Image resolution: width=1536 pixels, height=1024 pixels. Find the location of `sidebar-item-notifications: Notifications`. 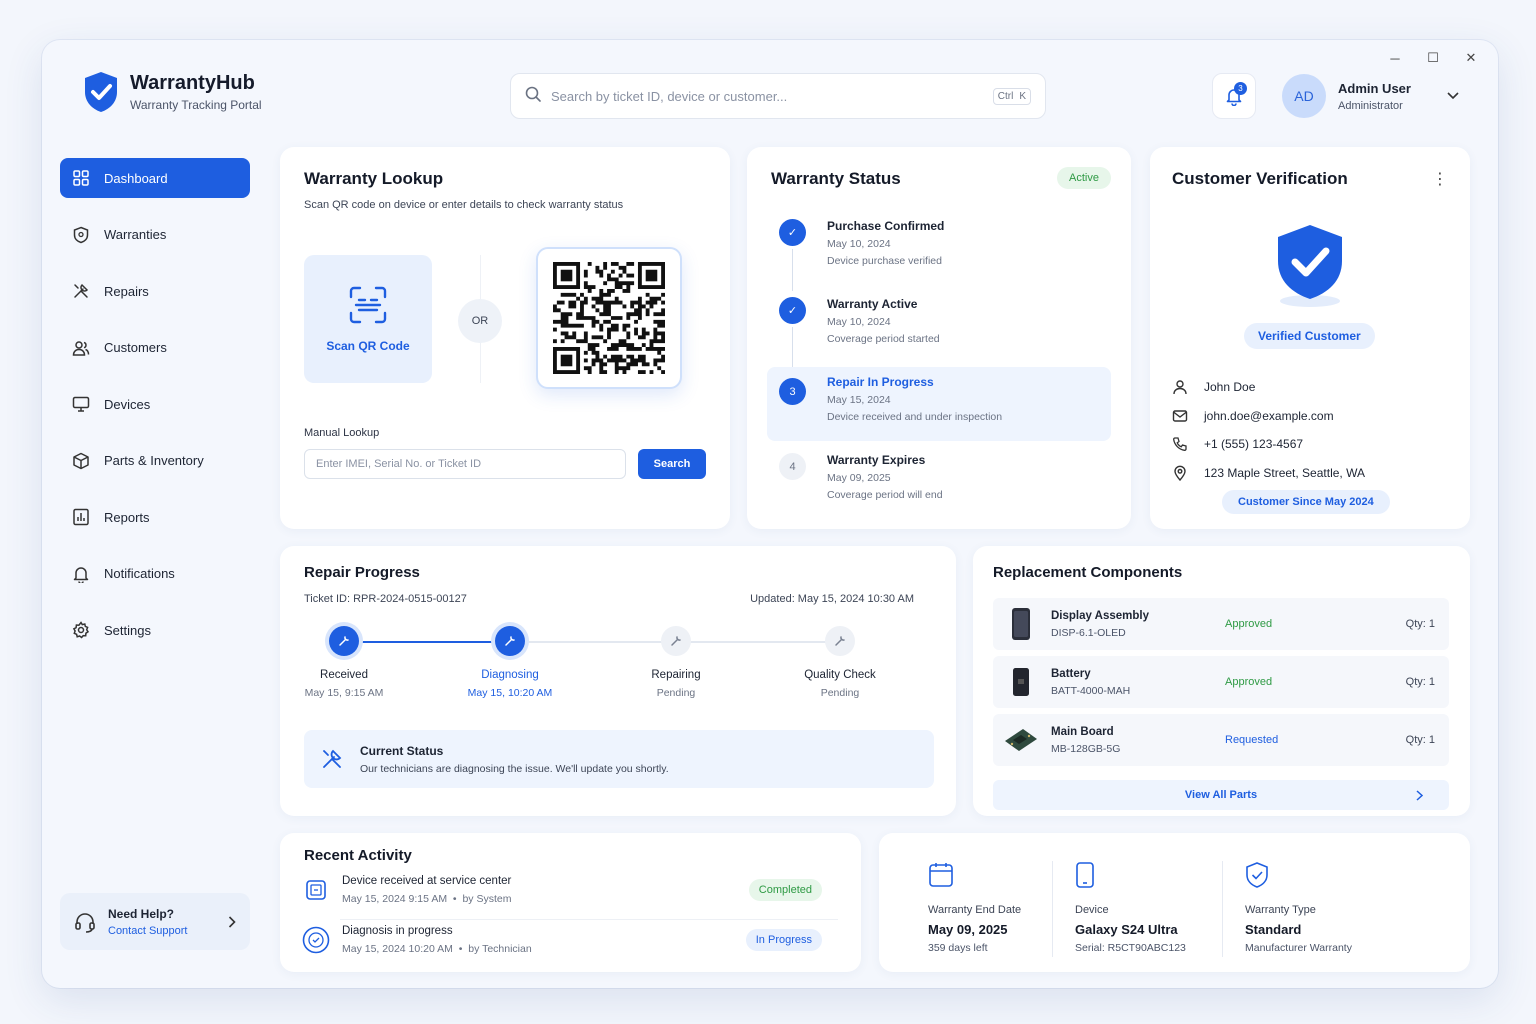

sidebar-item-notifications: Notifications is located at coordinates (155, 574).